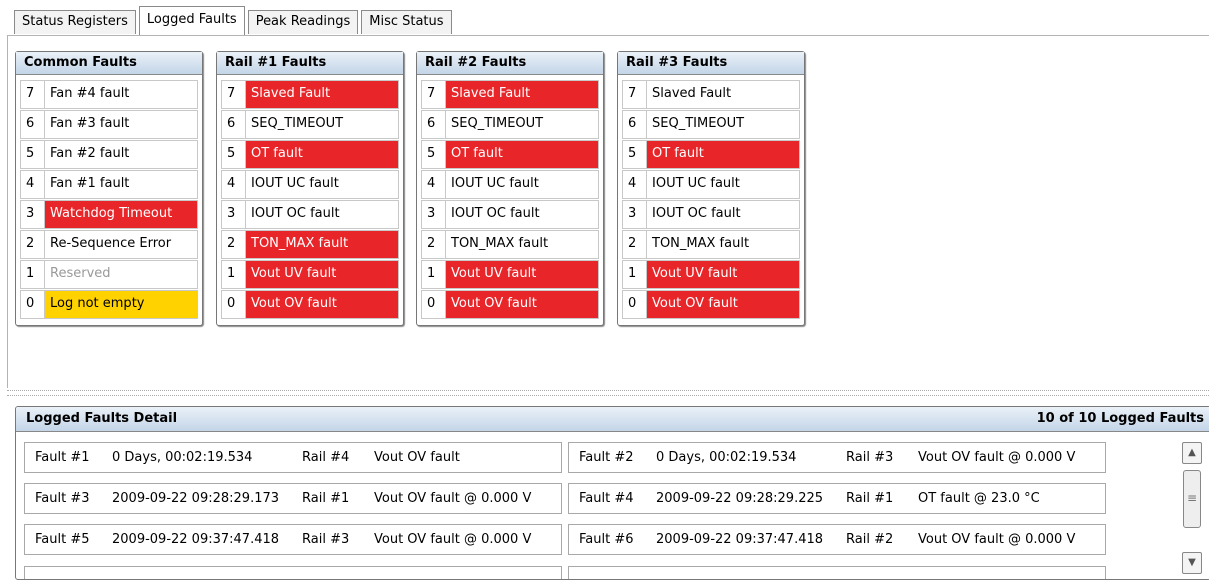 This screenshot has width=1209, height=586. I want to click on tab-status-registers: Status Registers, so click(75, 22).